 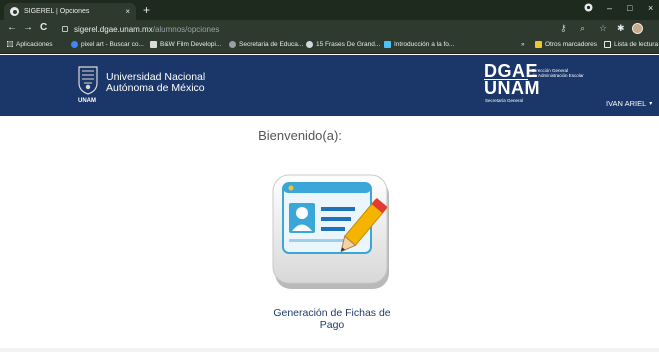 What do you see at coordinates (571, 44) in the screenshot?
I see `bookmark-label: Otros marcadores` at bounding box center [571, 44].